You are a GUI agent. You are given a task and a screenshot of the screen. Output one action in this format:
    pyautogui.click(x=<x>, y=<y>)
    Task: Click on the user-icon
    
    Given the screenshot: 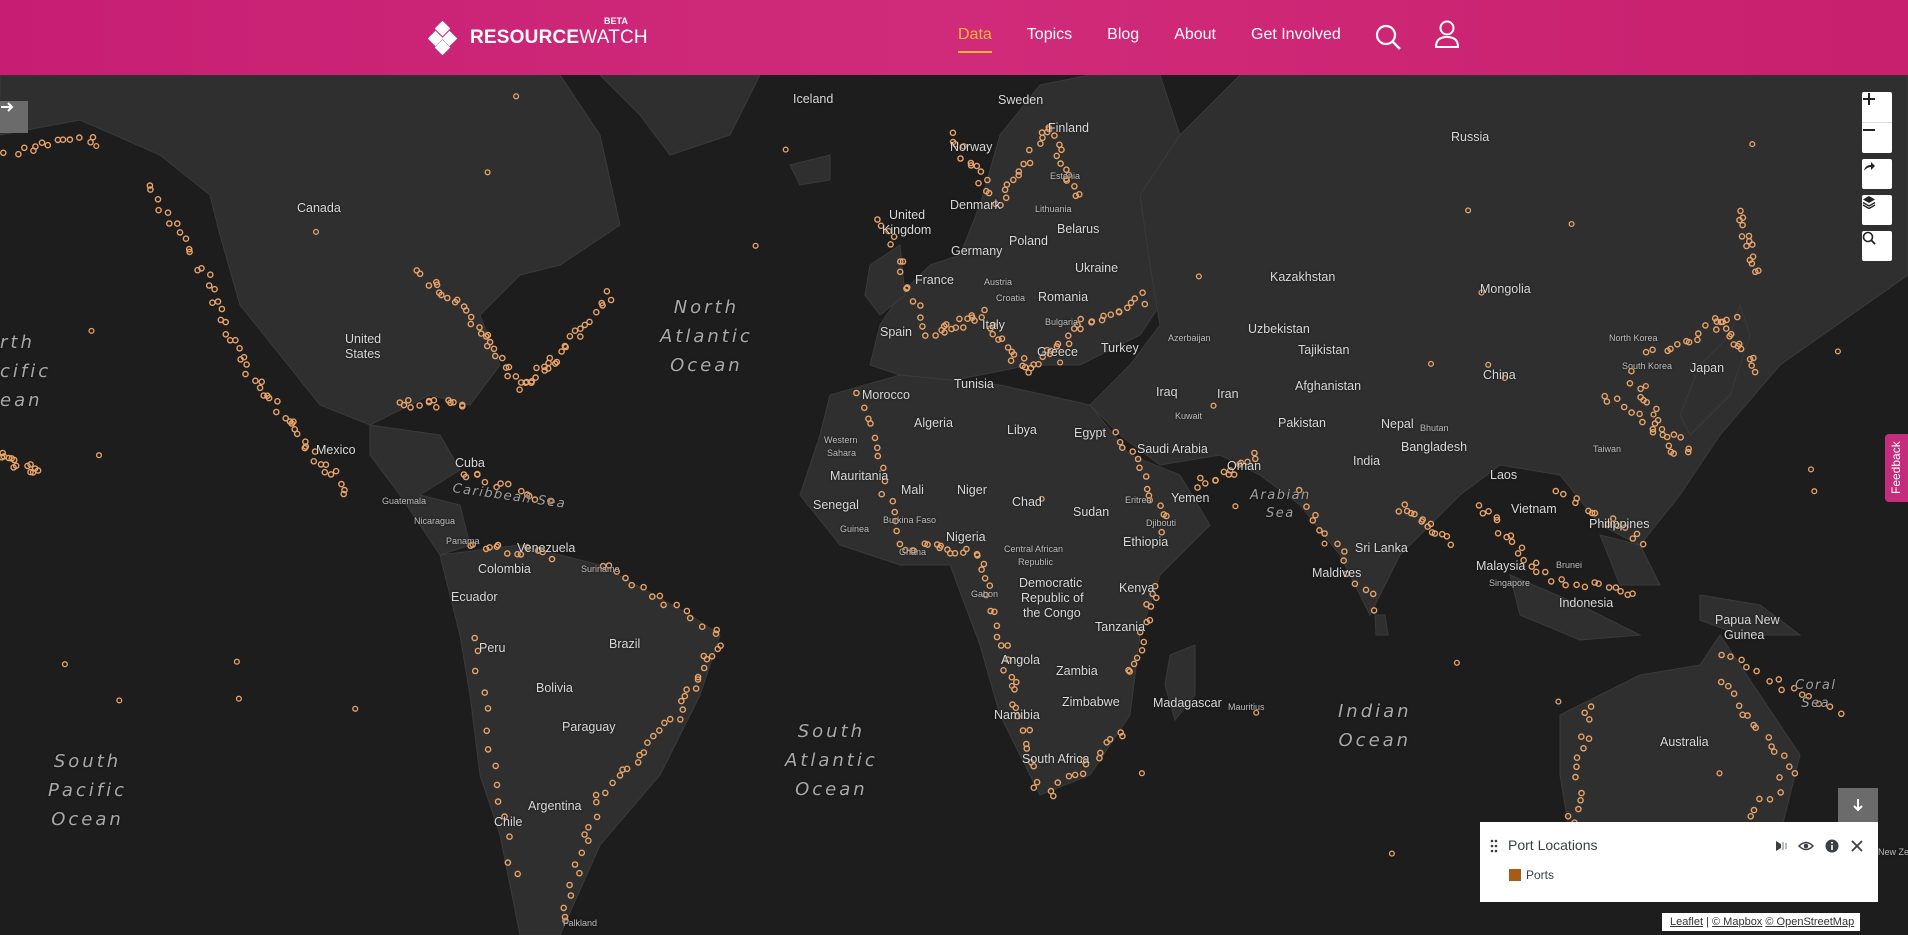 What is the action you would take?
    pyautogui.click(x=1447, y=34)
    